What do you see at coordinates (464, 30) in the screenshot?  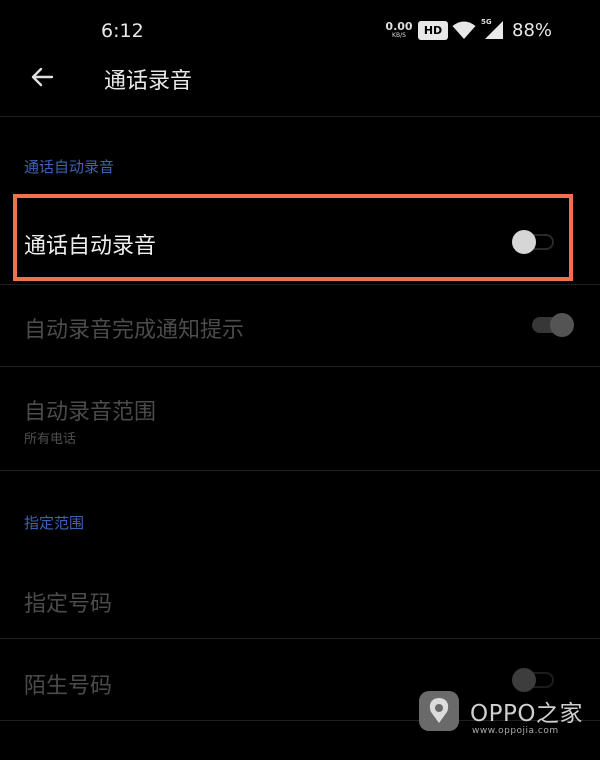 I see `wifi-icon` at bounding box center [464, 30].